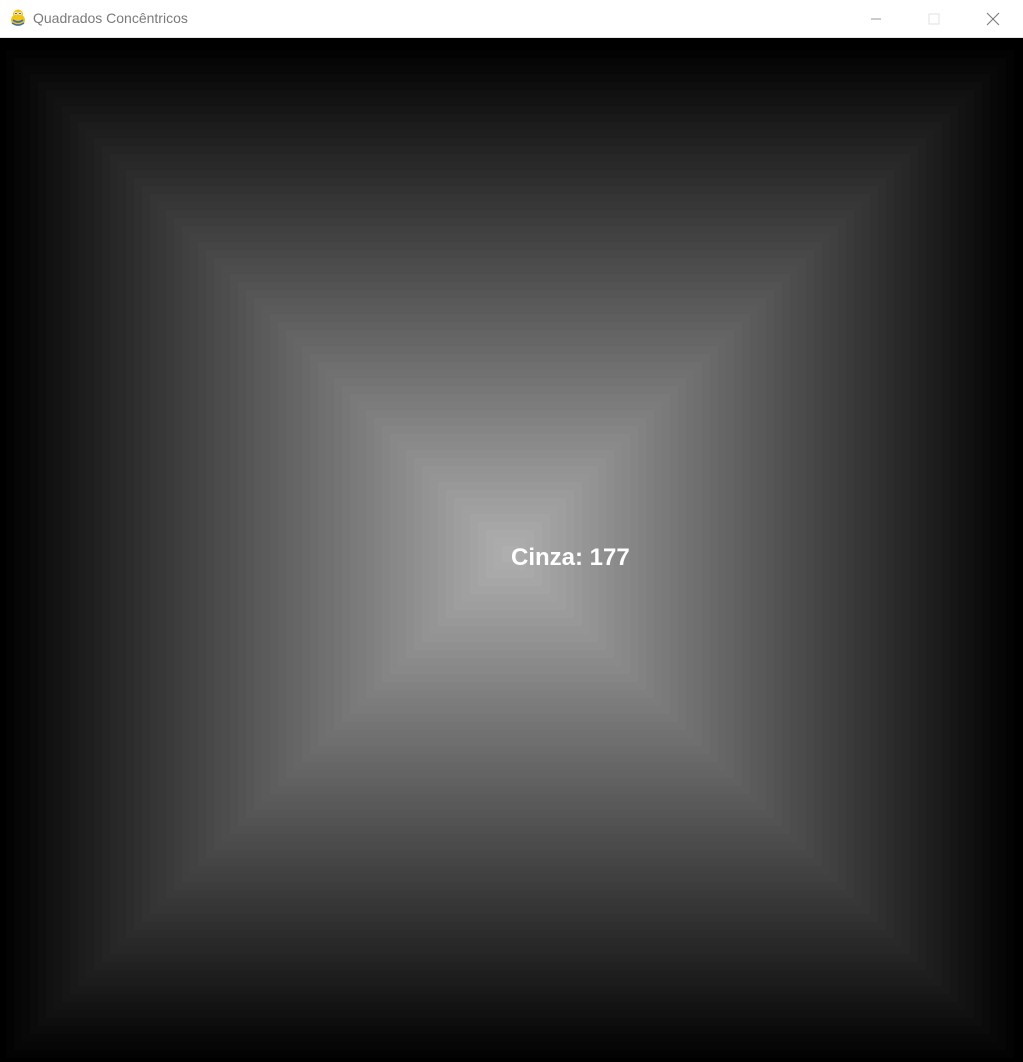  I want to click on window-title: Quadrados Concêntricos, so click(110, 18).